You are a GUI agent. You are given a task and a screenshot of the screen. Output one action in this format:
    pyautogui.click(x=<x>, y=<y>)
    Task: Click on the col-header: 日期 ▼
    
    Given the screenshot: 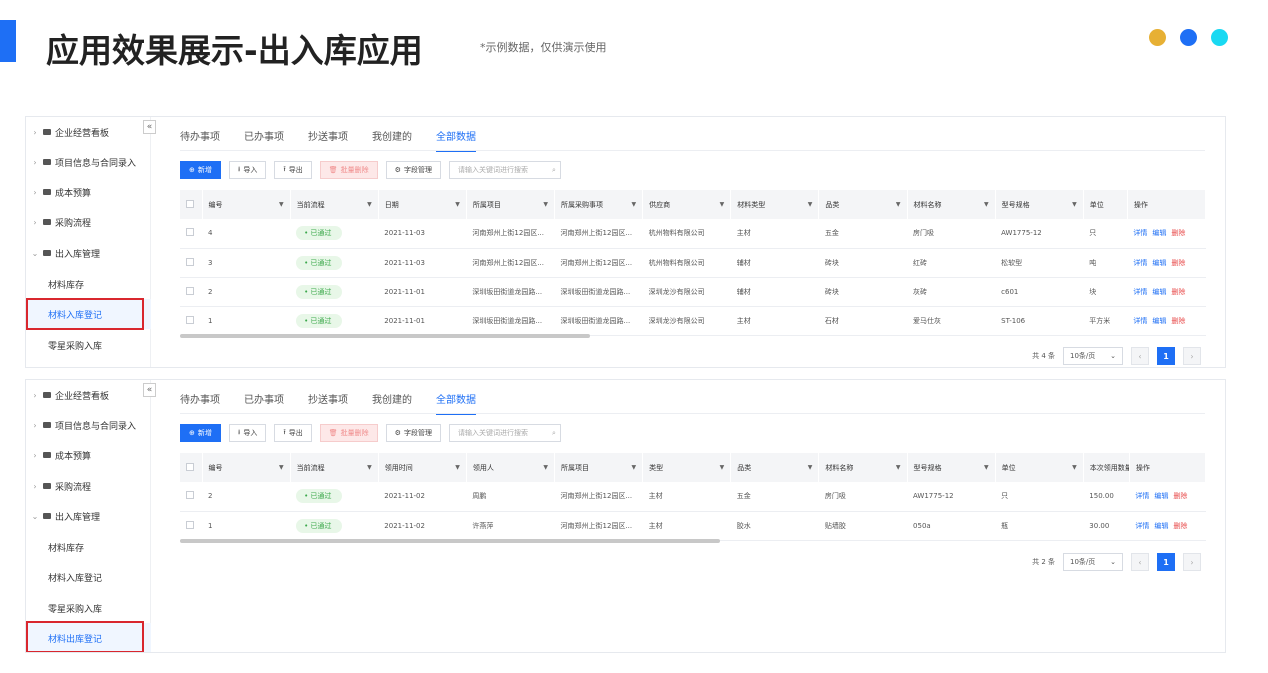 What is the action you would take?
    pyautogui.click(x=422, y=204)
    